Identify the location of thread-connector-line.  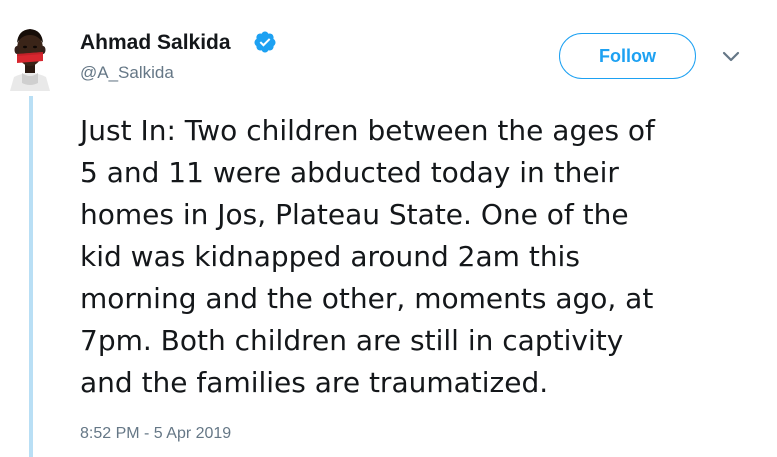
(31, 276).